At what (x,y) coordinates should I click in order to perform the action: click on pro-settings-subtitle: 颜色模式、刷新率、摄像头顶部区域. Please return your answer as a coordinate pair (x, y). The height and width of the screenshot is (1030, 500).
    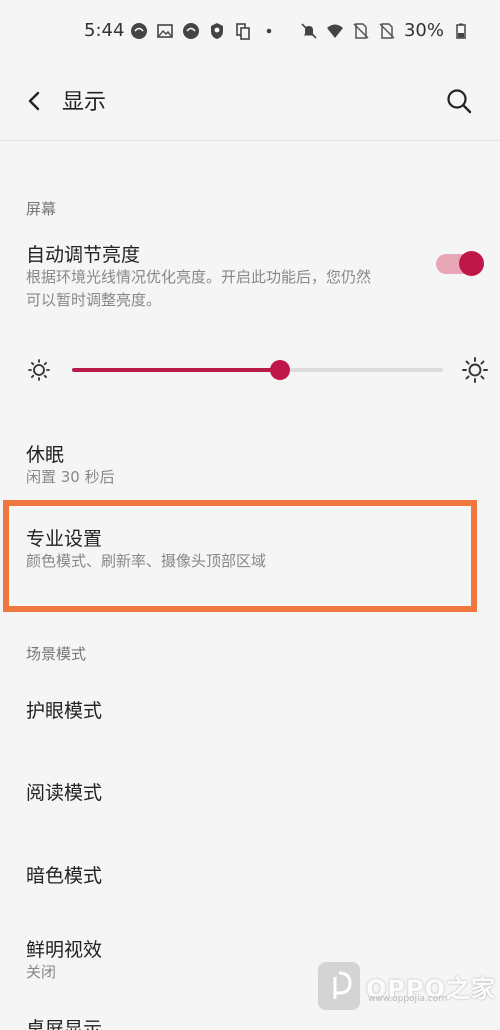
    Looking at the image, I should click on (146, 561).